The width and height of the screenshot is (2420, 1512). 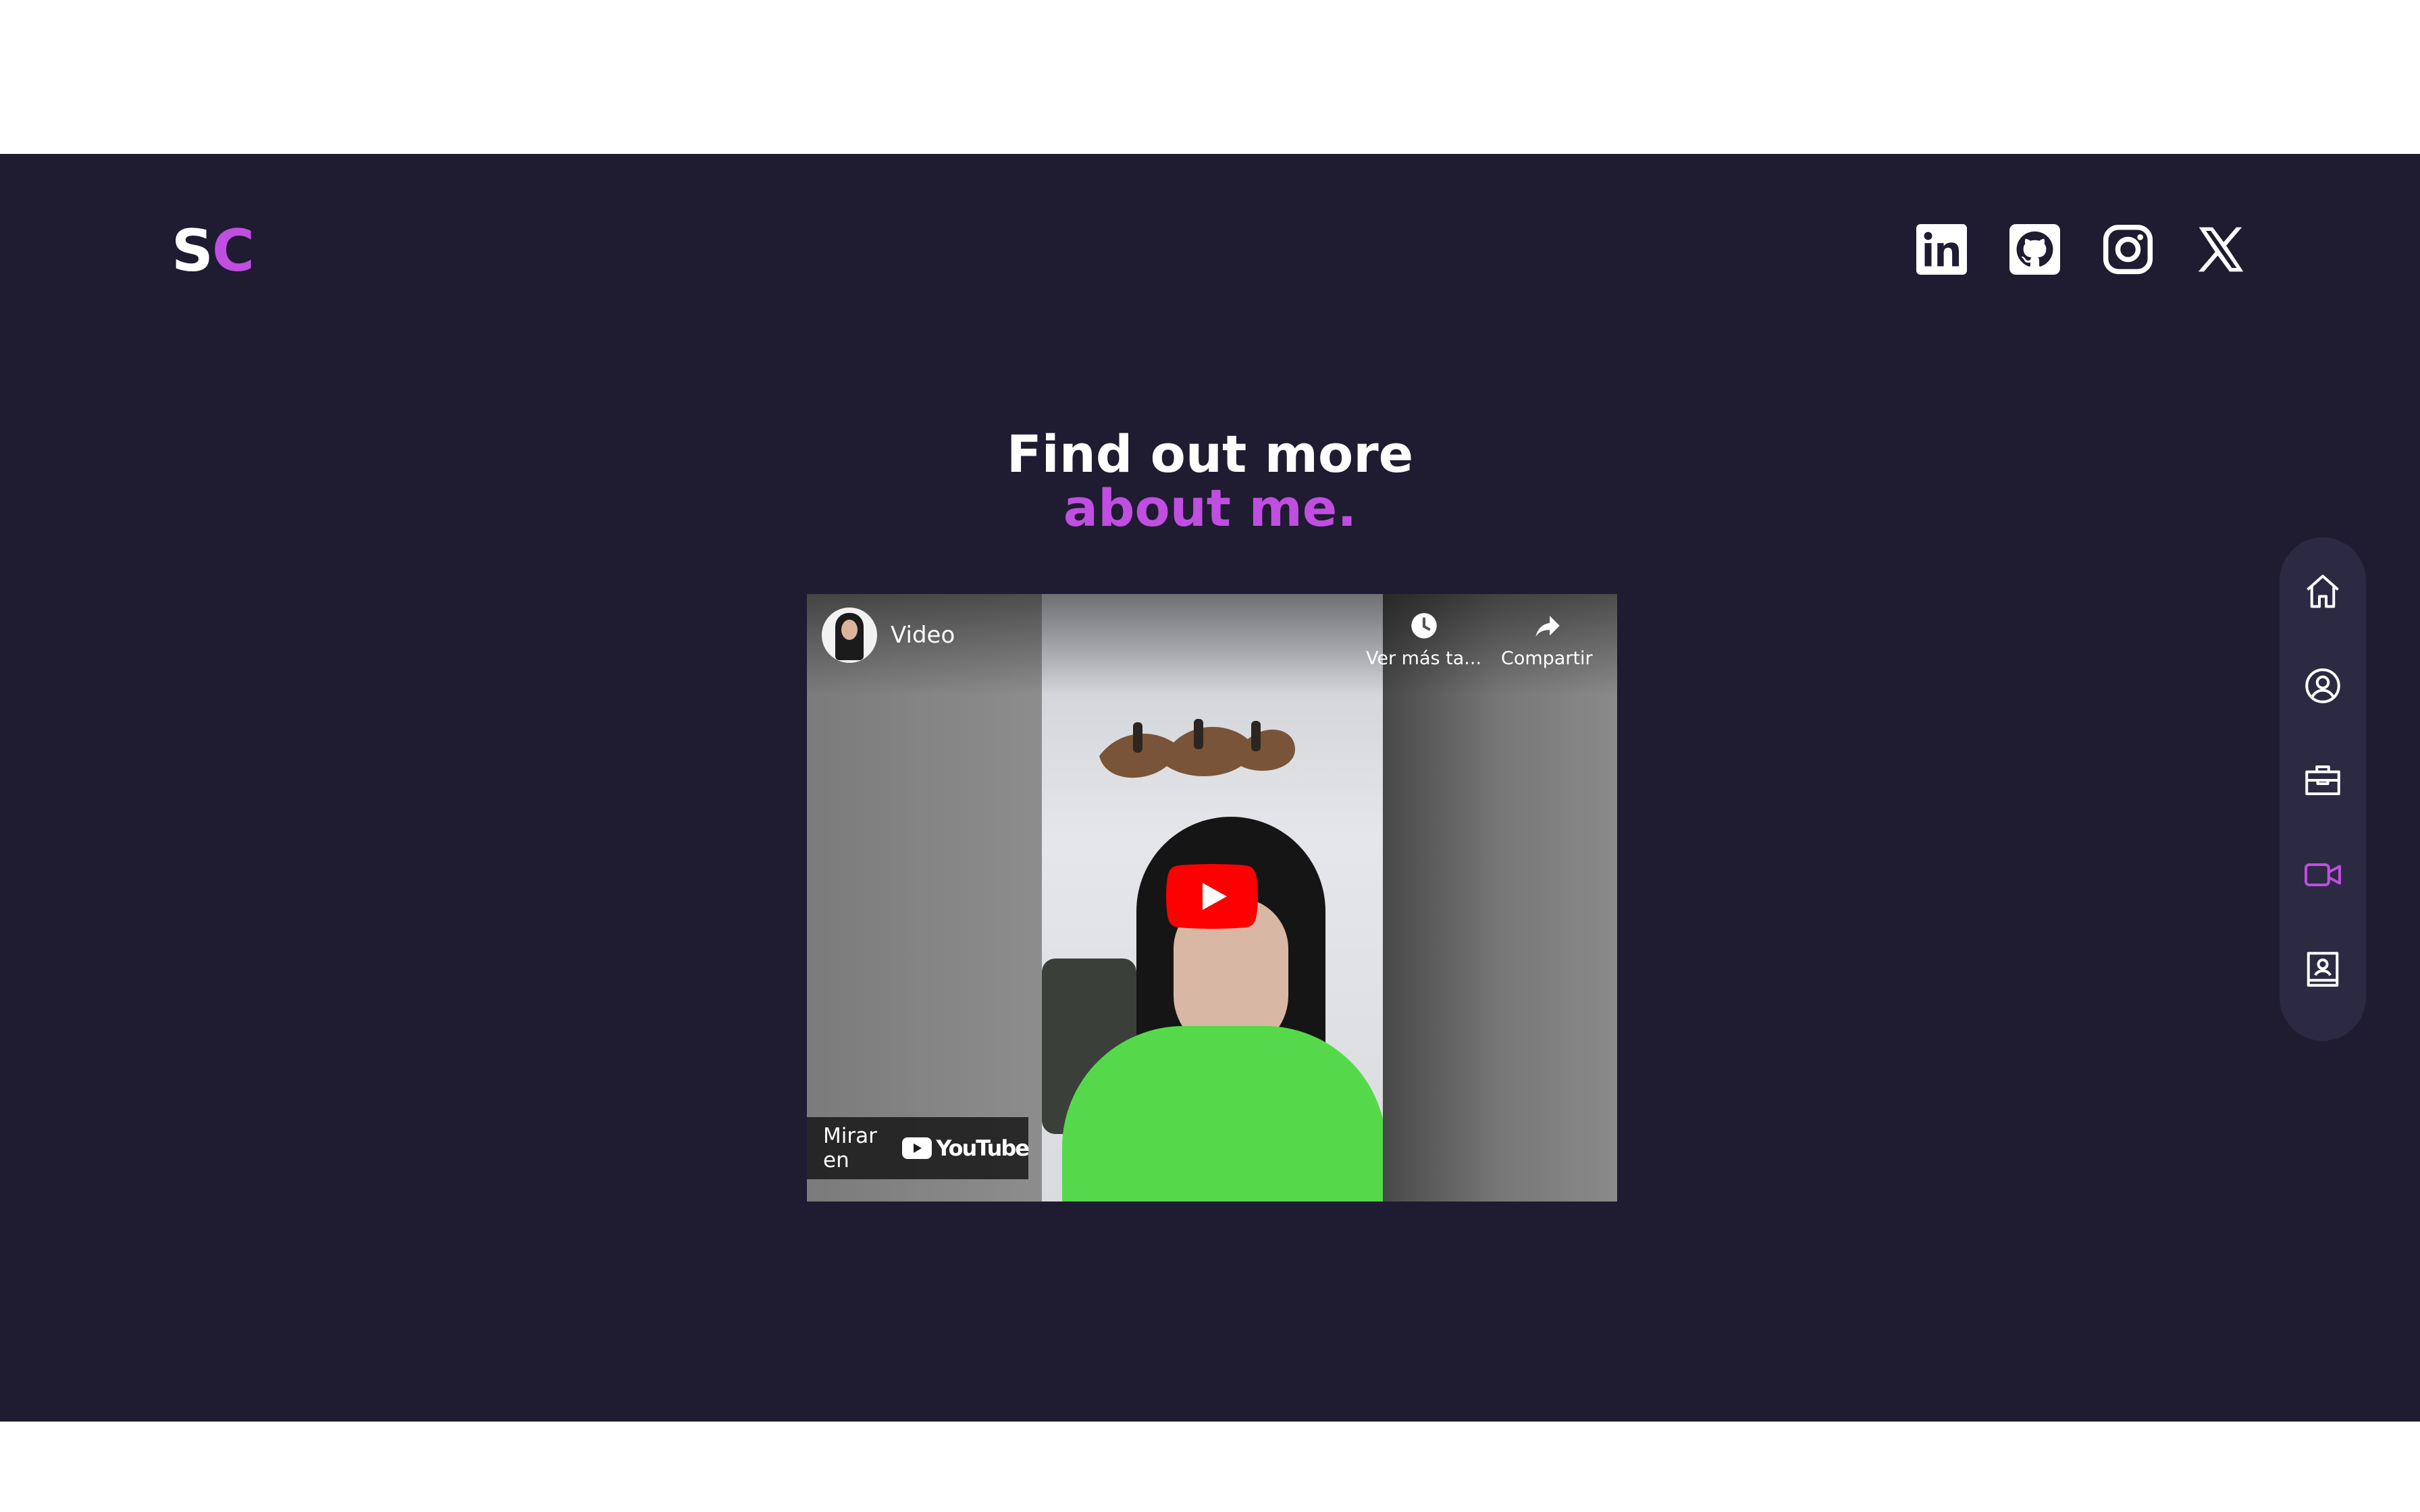 I want to click on logo-letter-c: C, so click(x=233, y=251).